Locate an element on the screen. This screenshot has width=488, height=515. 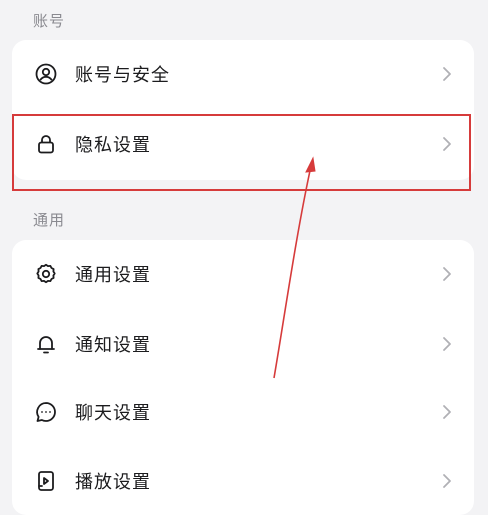
menu-item-label: 播放设置 is located at coordinates (113, 482).